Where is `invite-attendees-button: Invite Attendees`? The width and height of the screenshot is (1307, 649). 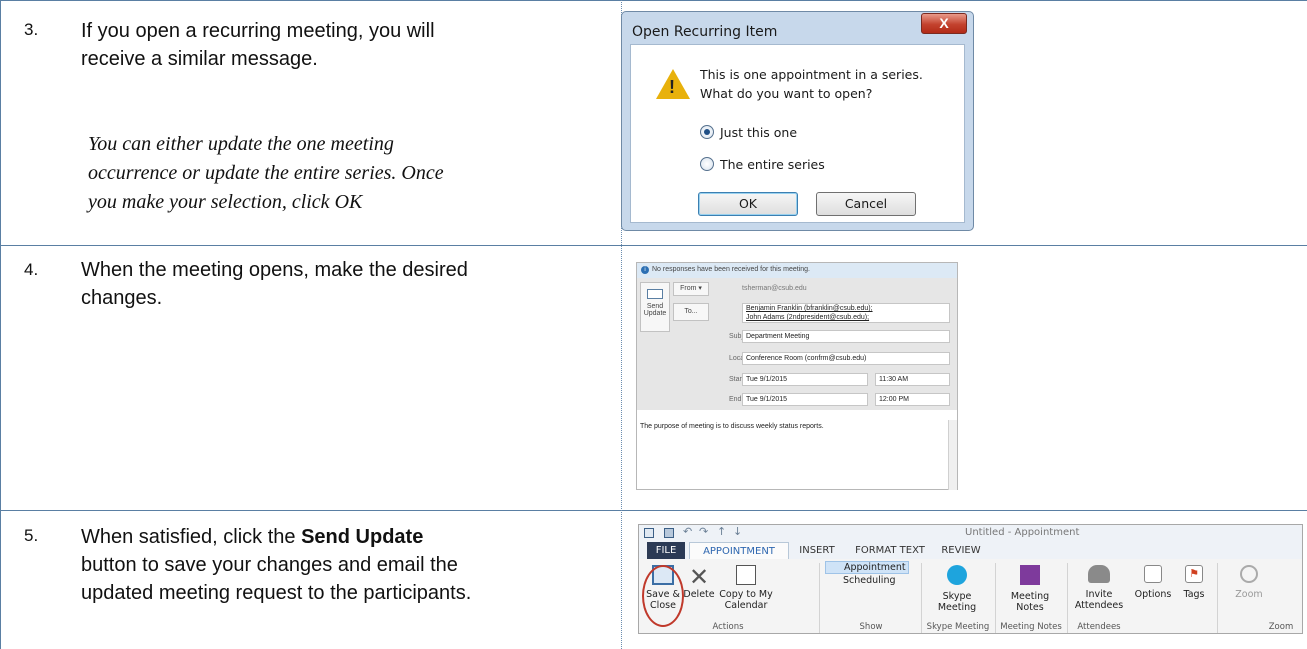 invite-attendees-button: Invite Attendees is located at coordinates (1099, 588).